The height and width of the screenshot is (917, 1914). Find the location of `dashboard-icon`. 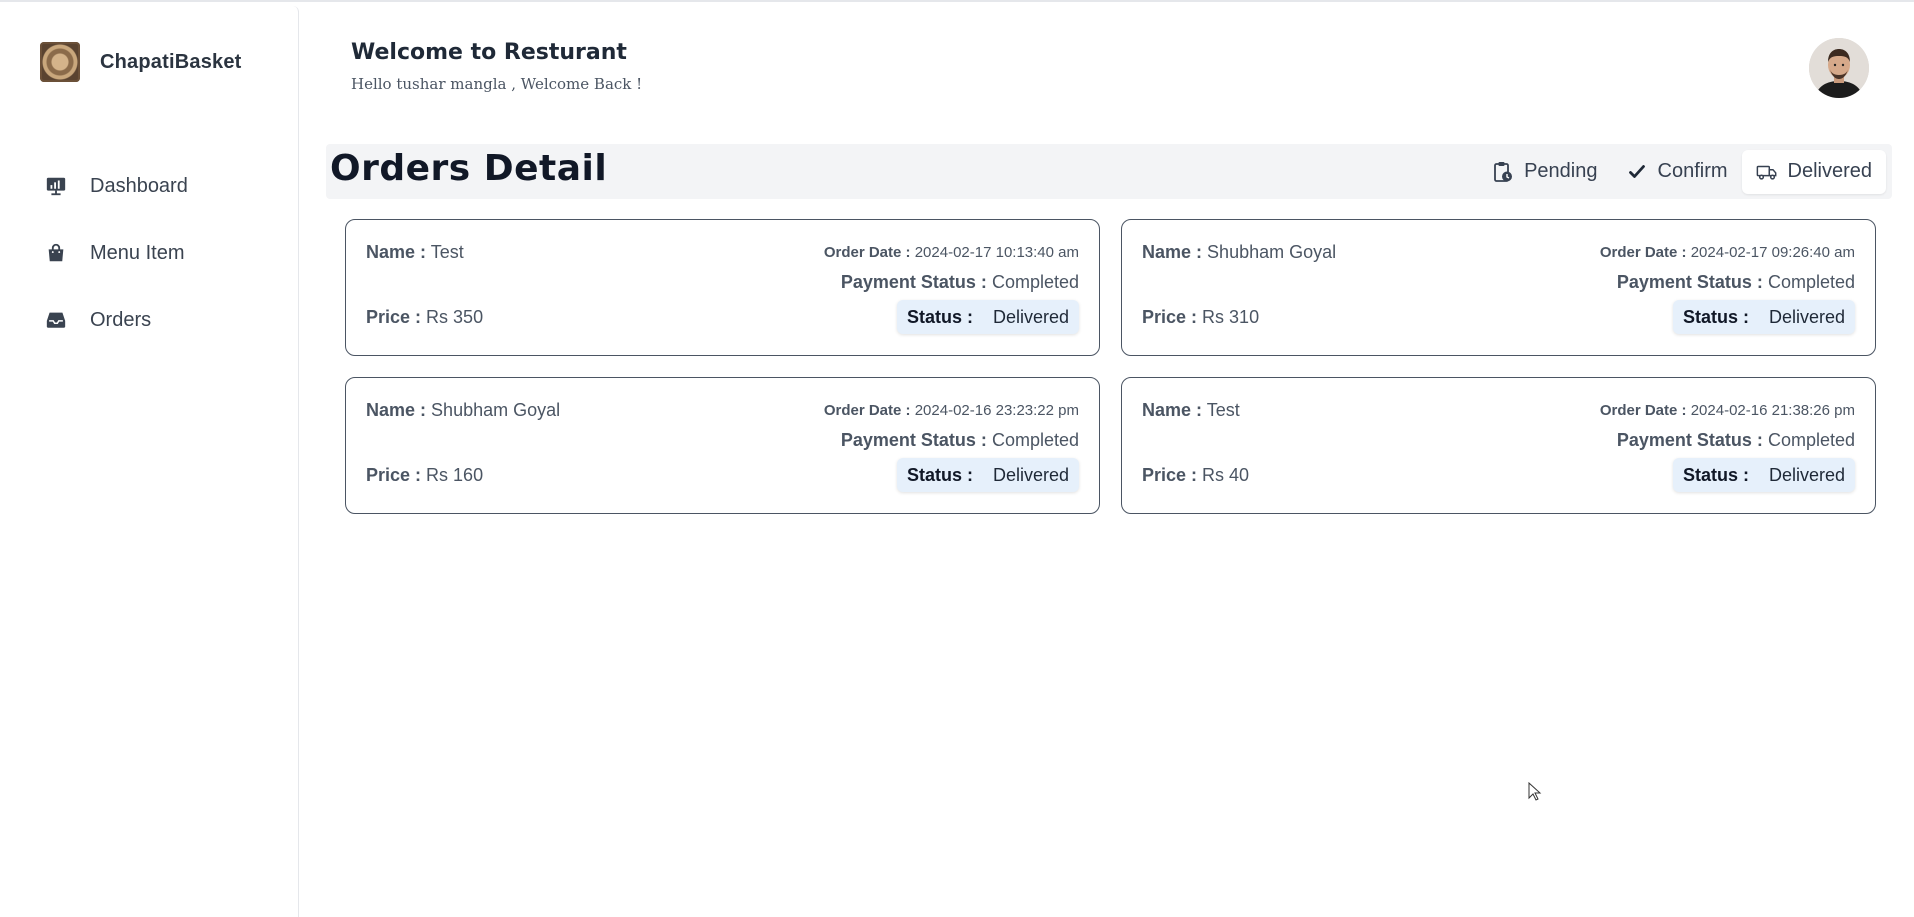

dashboard-icon is located at coordinates (56, 186).